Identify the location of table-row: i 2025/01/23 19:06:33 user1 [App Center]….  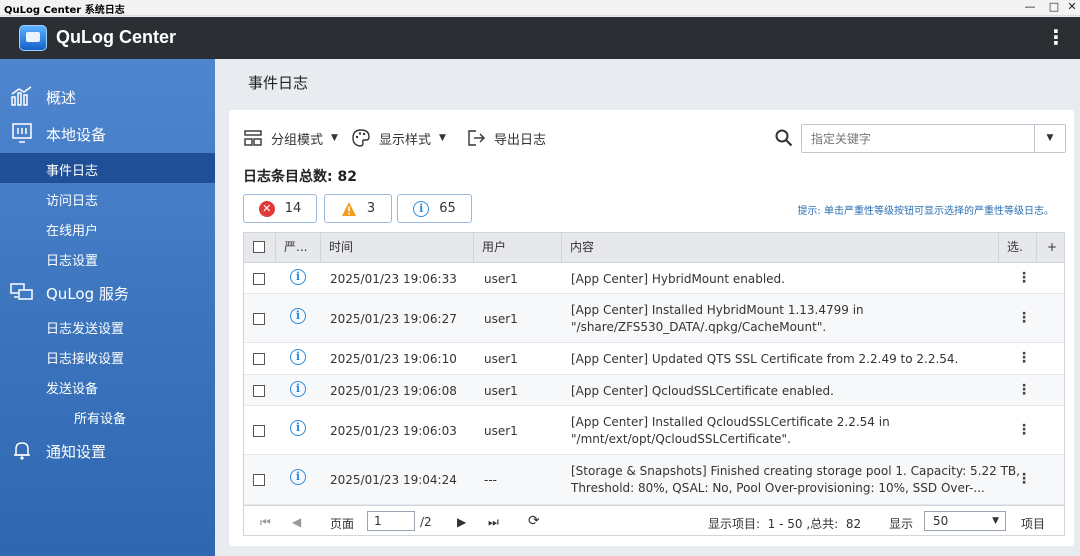
(654, 278).